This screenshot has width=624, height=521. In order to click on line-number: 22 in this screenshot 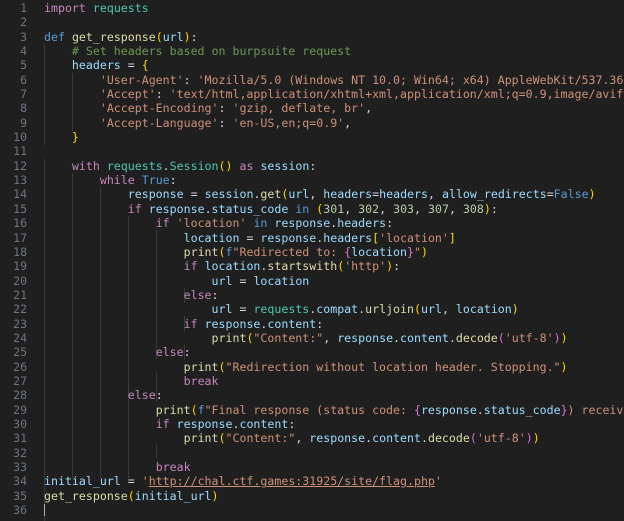, I will do `click(20, 309)`.